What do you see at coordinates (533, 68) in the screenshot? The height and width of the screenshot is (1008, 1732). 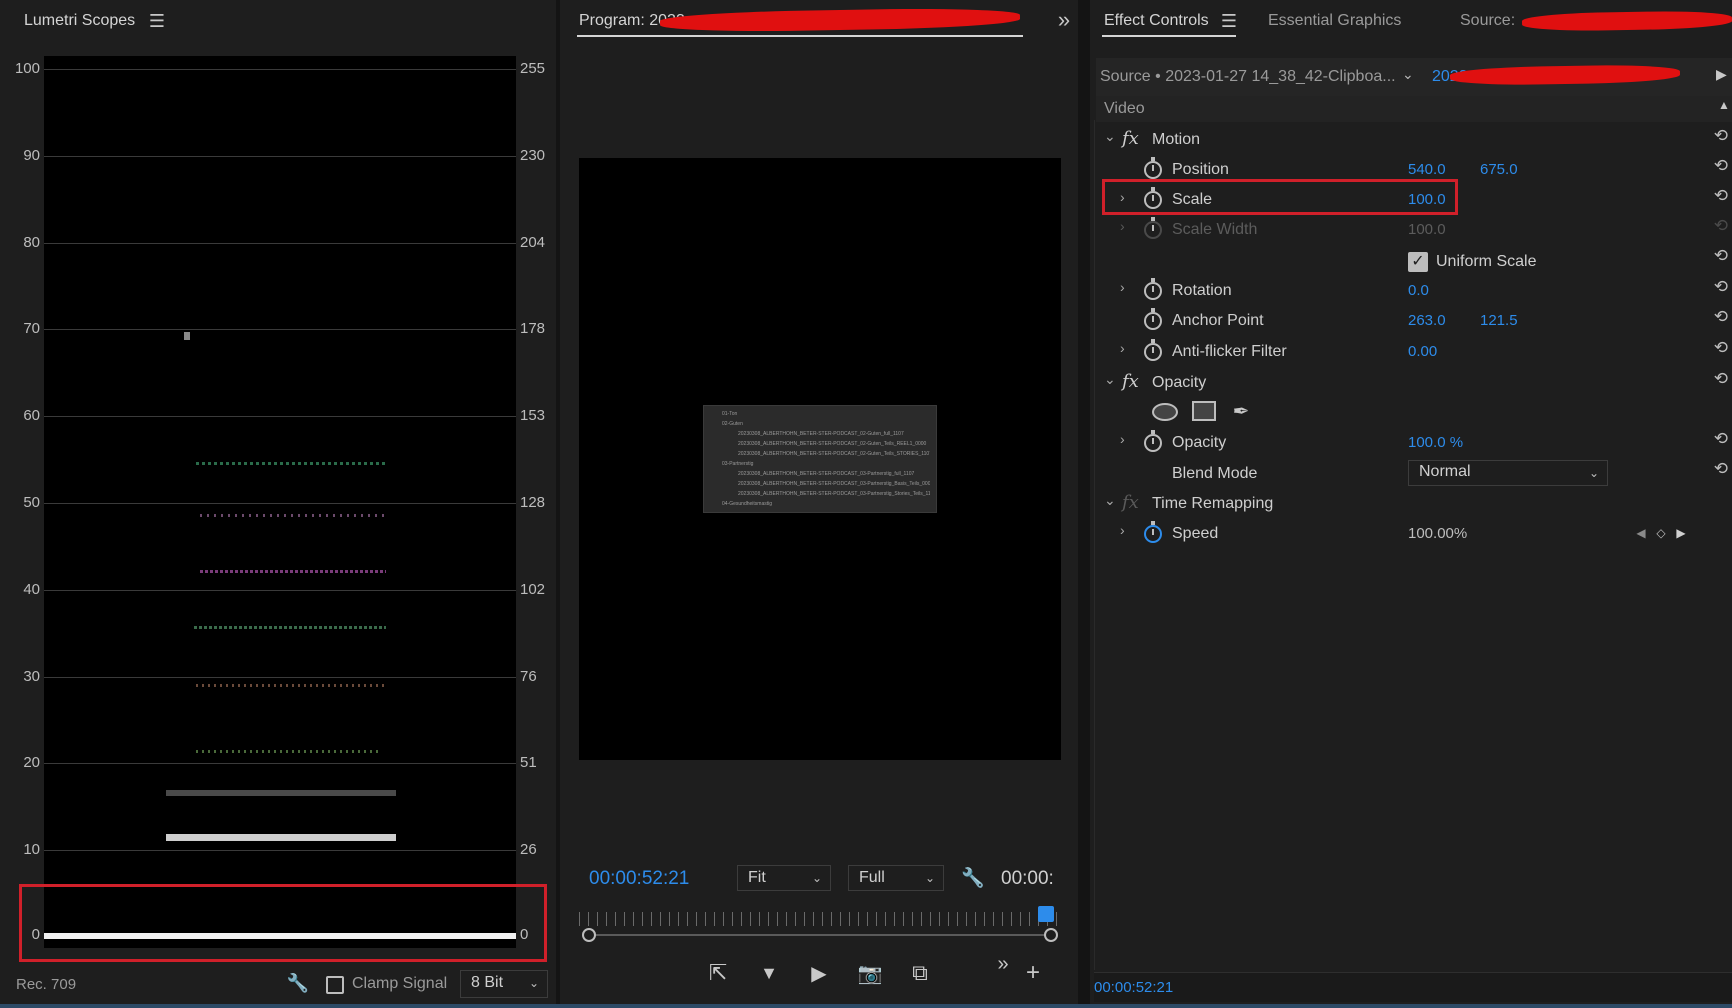 I see `scope-scale-label-right: 255` at bounding box center [533, 68].